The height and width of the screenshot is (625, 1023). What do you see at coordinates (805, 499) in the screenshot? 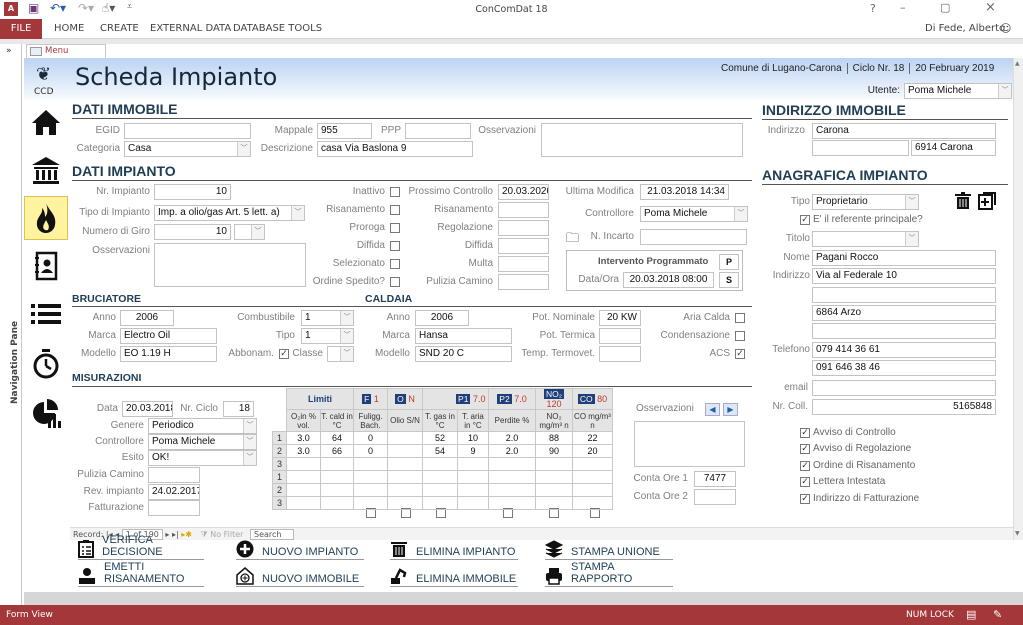
I see `indirizzo-fatturazione-checkbox: ✓` at bounding box center [805, 499].